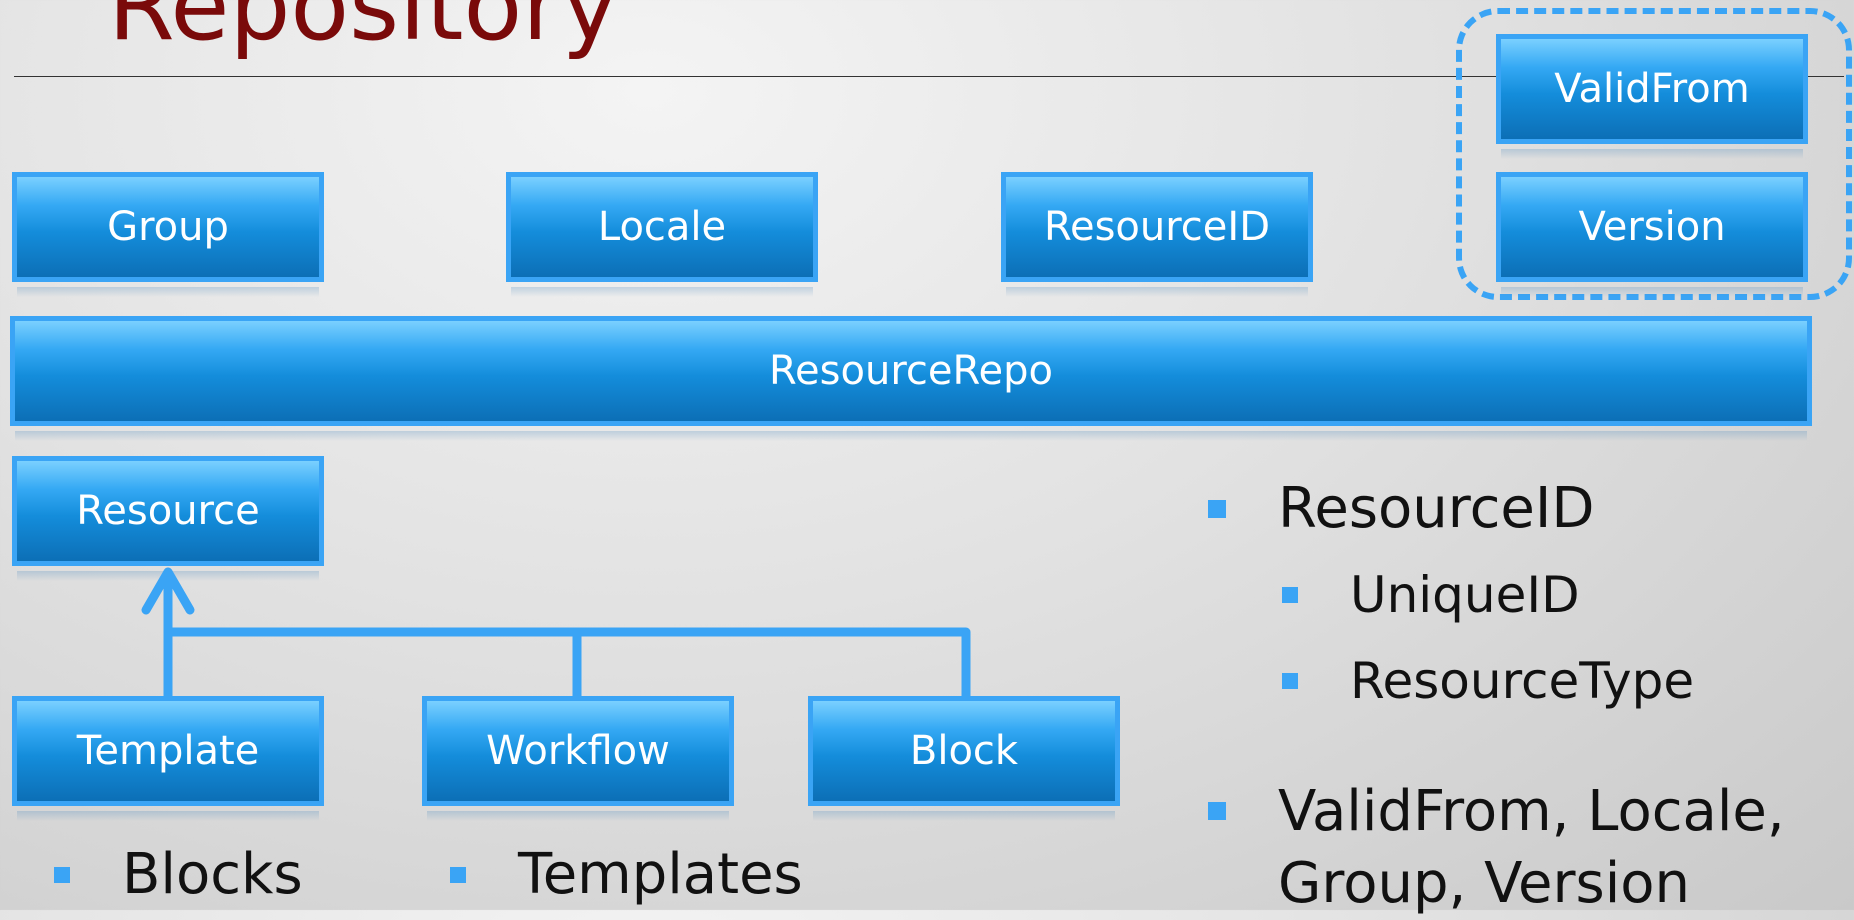 This screenshot has height=920, width=1854. I want to click on workflow-box: Workflow, so click(578, 758).